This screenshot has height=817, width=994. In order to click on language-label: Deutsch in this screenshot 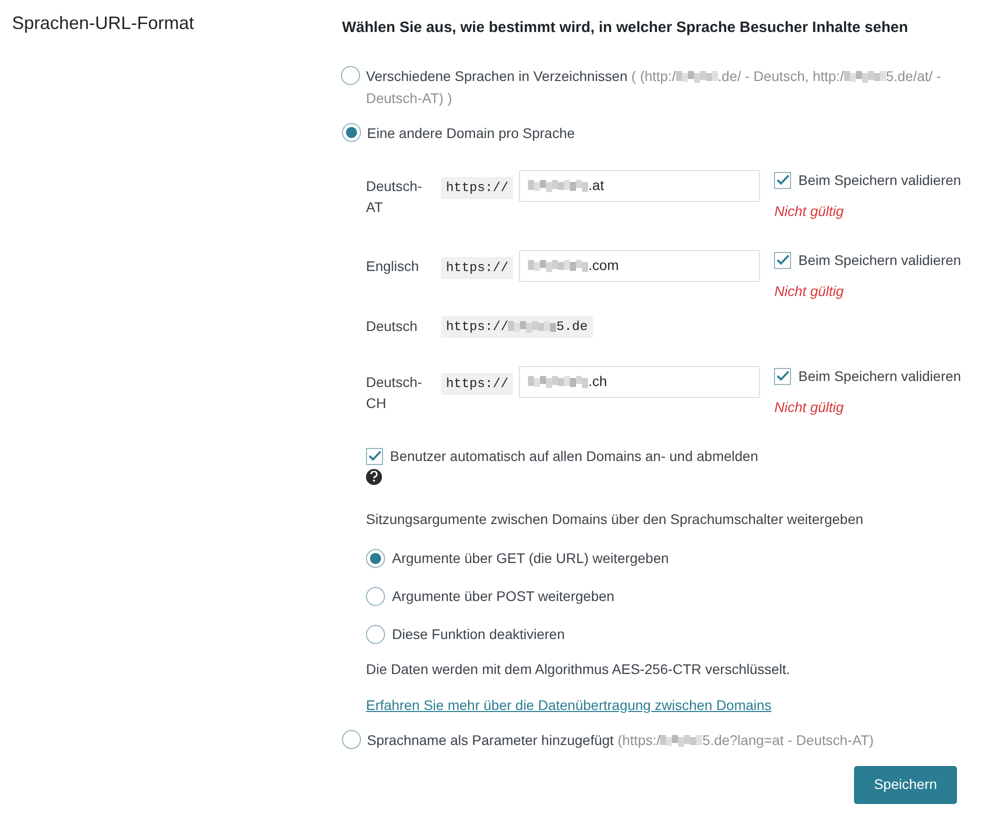, I will do `click(392, 326)`.